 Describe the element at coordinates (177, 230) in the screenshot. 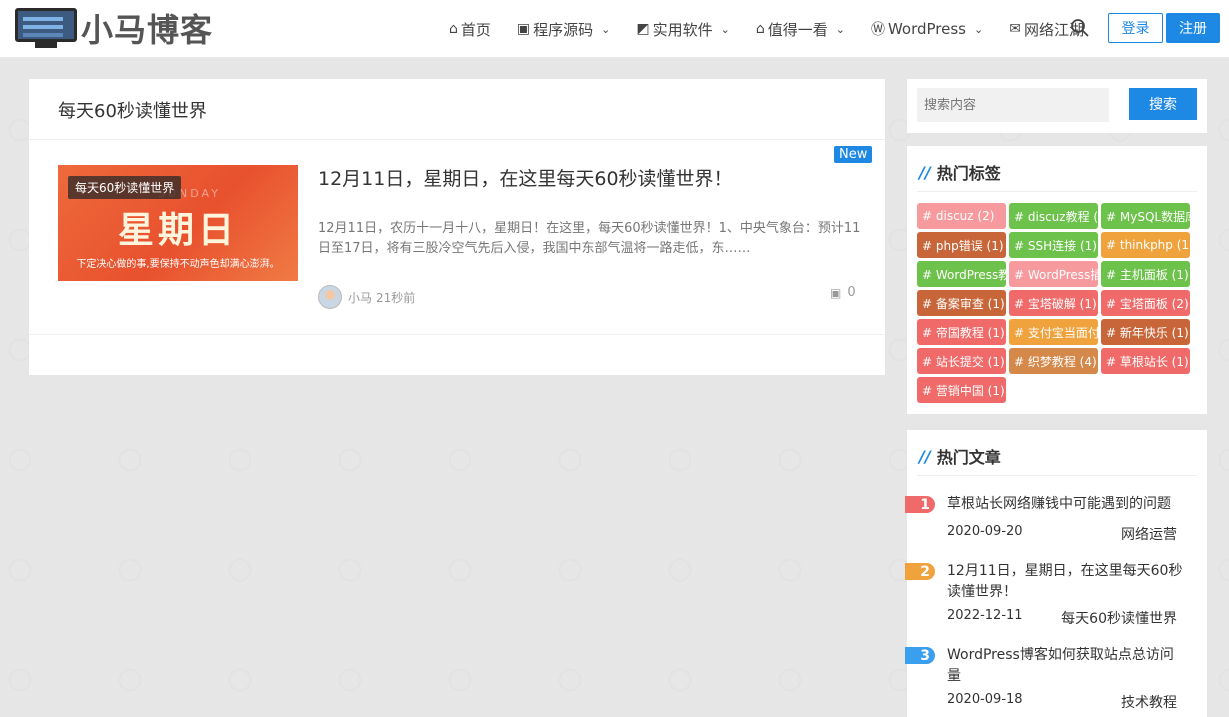

I see `thumbnail-headline: 星期日` at that location.